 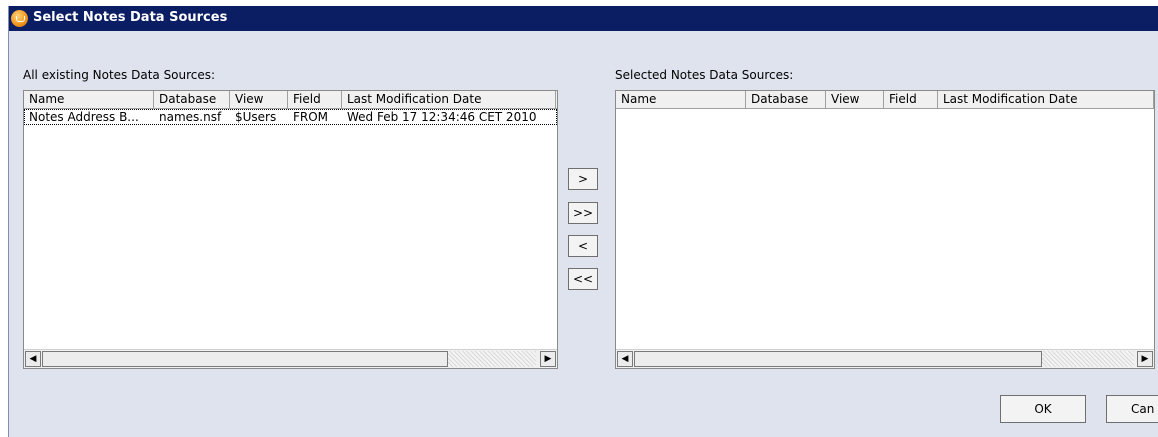 I want to click on all-sources-caption: All existing Notes Data Sources:, so click(x=119, y=75).